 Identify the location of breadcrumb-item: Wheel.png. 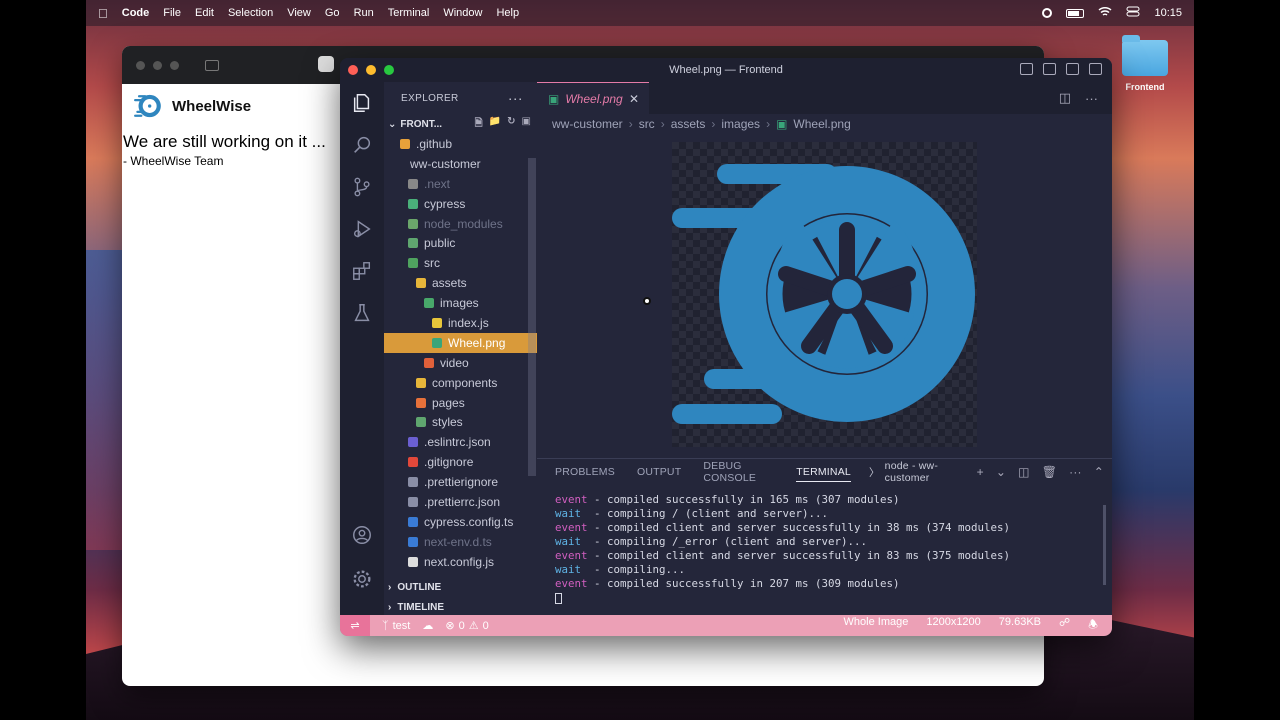
(821, 124).